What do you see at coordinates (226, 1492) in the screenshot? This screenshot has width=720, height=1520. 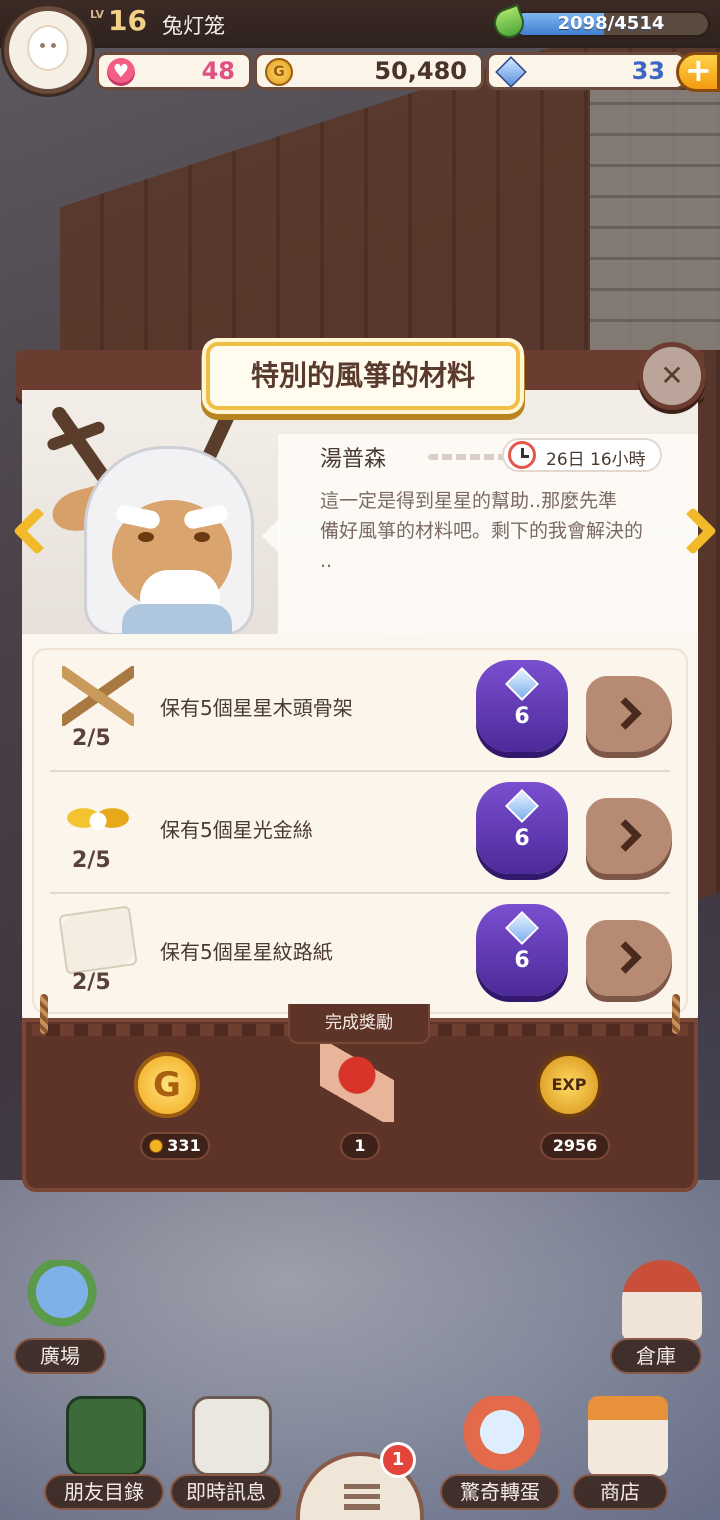 I see `nav-chat-label: 即時訊息` at bounding box center [226, 1492].